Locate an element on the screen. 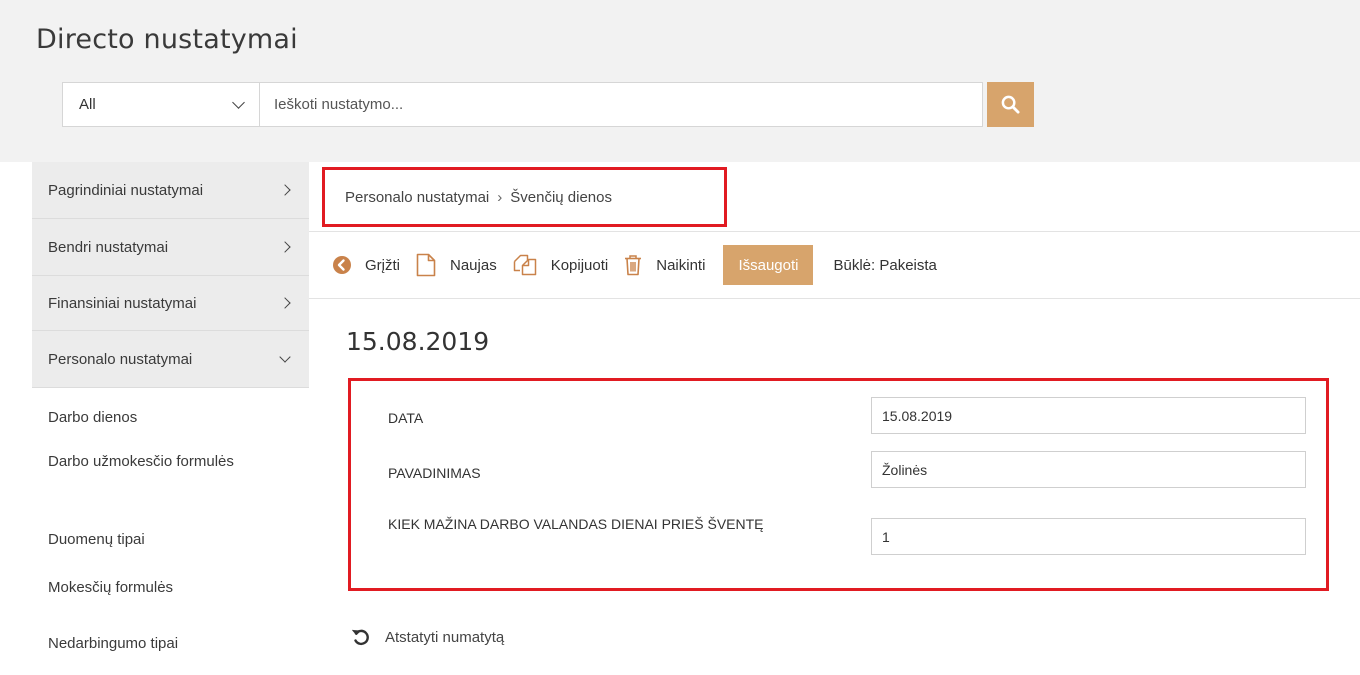 This screenshot has height=675, width=1360. sidebar-subitem-label: Duomenų tipai is located at coordinates (96, 539).